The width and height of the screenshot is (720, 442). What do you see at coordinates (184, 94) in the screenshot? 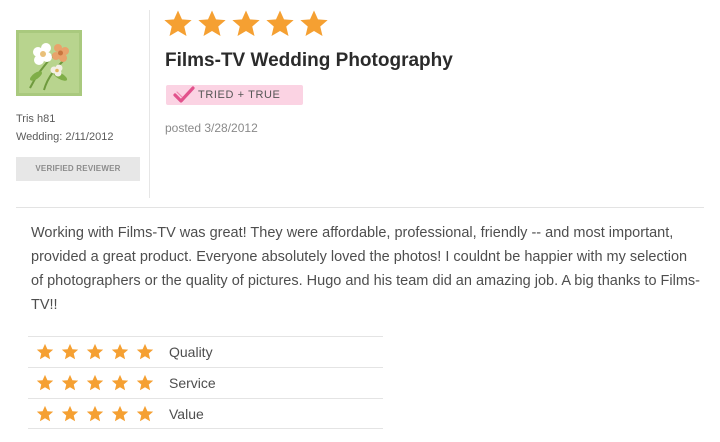
I see `checkmark-icon` at bounding box center [184, 94].